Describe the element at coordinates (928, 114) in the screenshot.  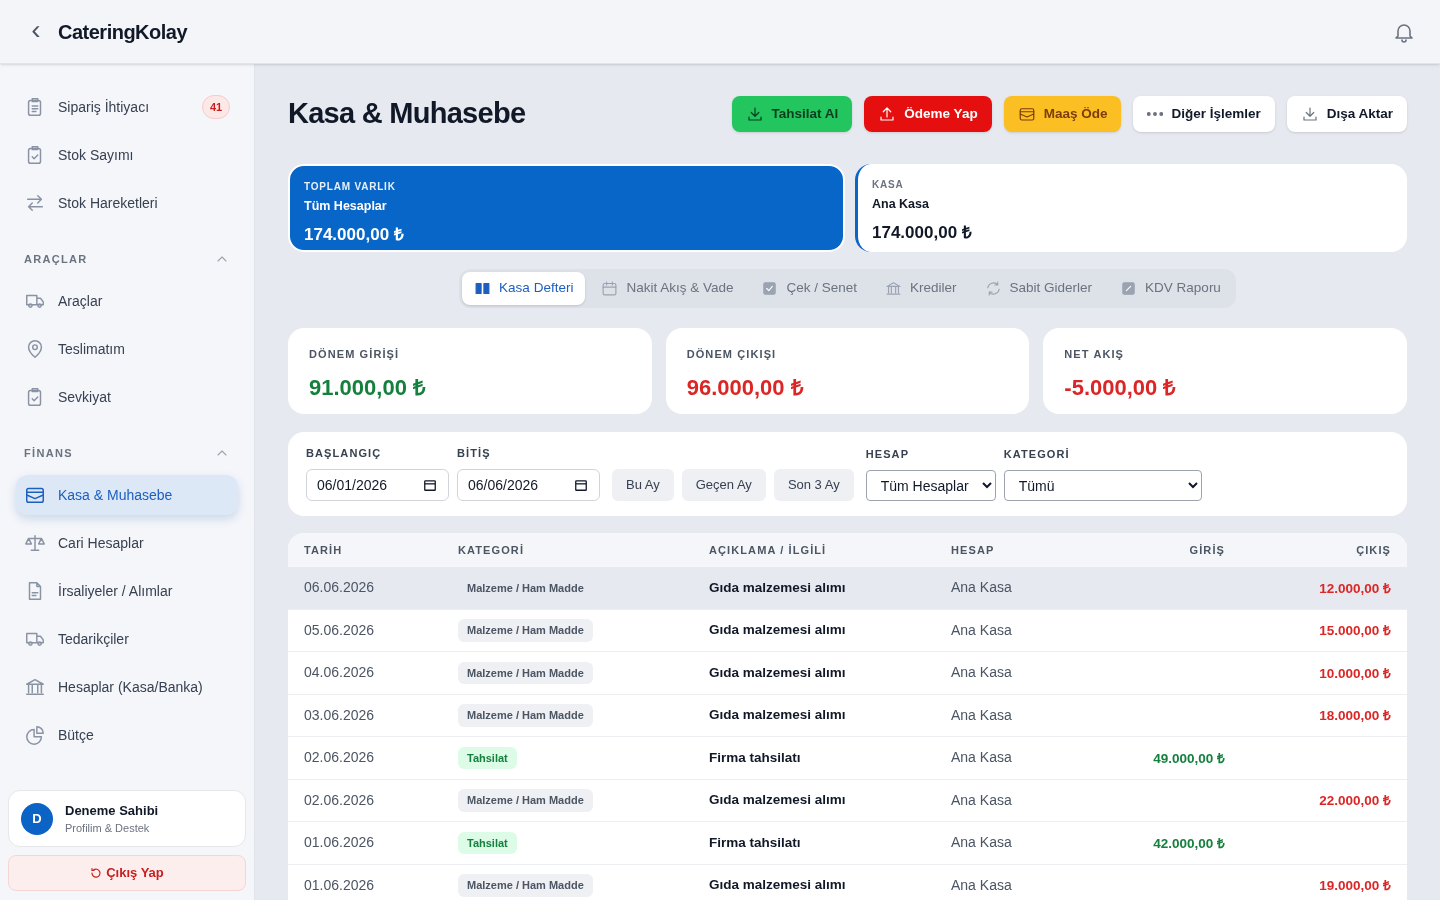
I see `action-button: Ödeme Yap` at that location.